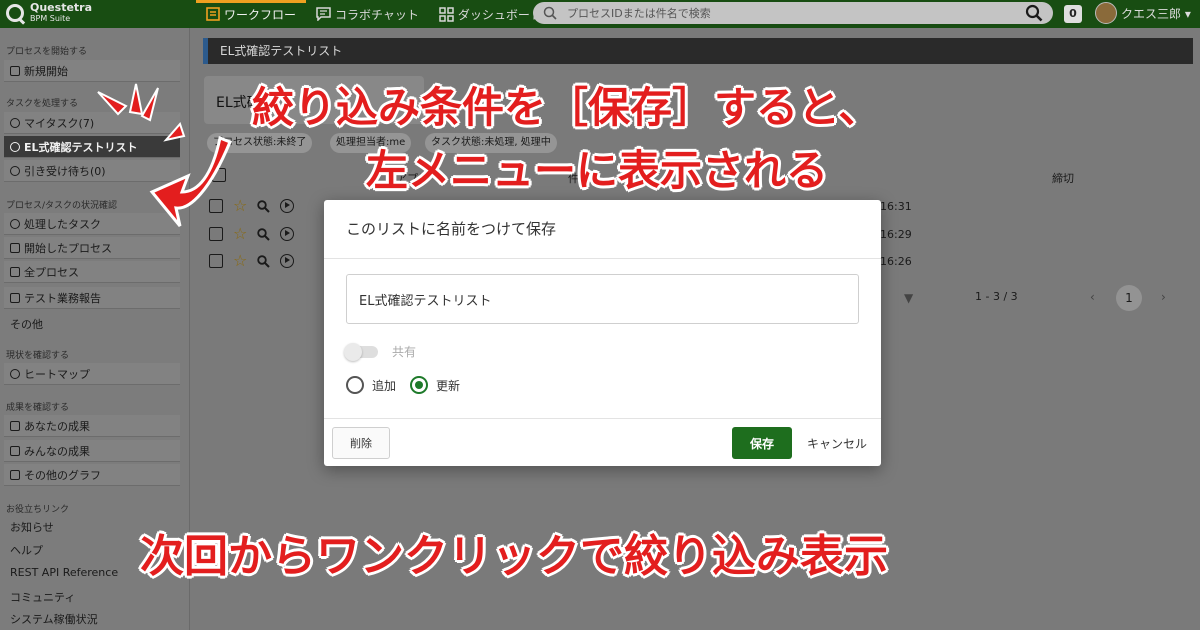 This screenshot has height=630, width=1200. Describe the element at coordinates (260, 14) in the screenshot. I see `nav-workflow-label: ワークフロー` at that location.